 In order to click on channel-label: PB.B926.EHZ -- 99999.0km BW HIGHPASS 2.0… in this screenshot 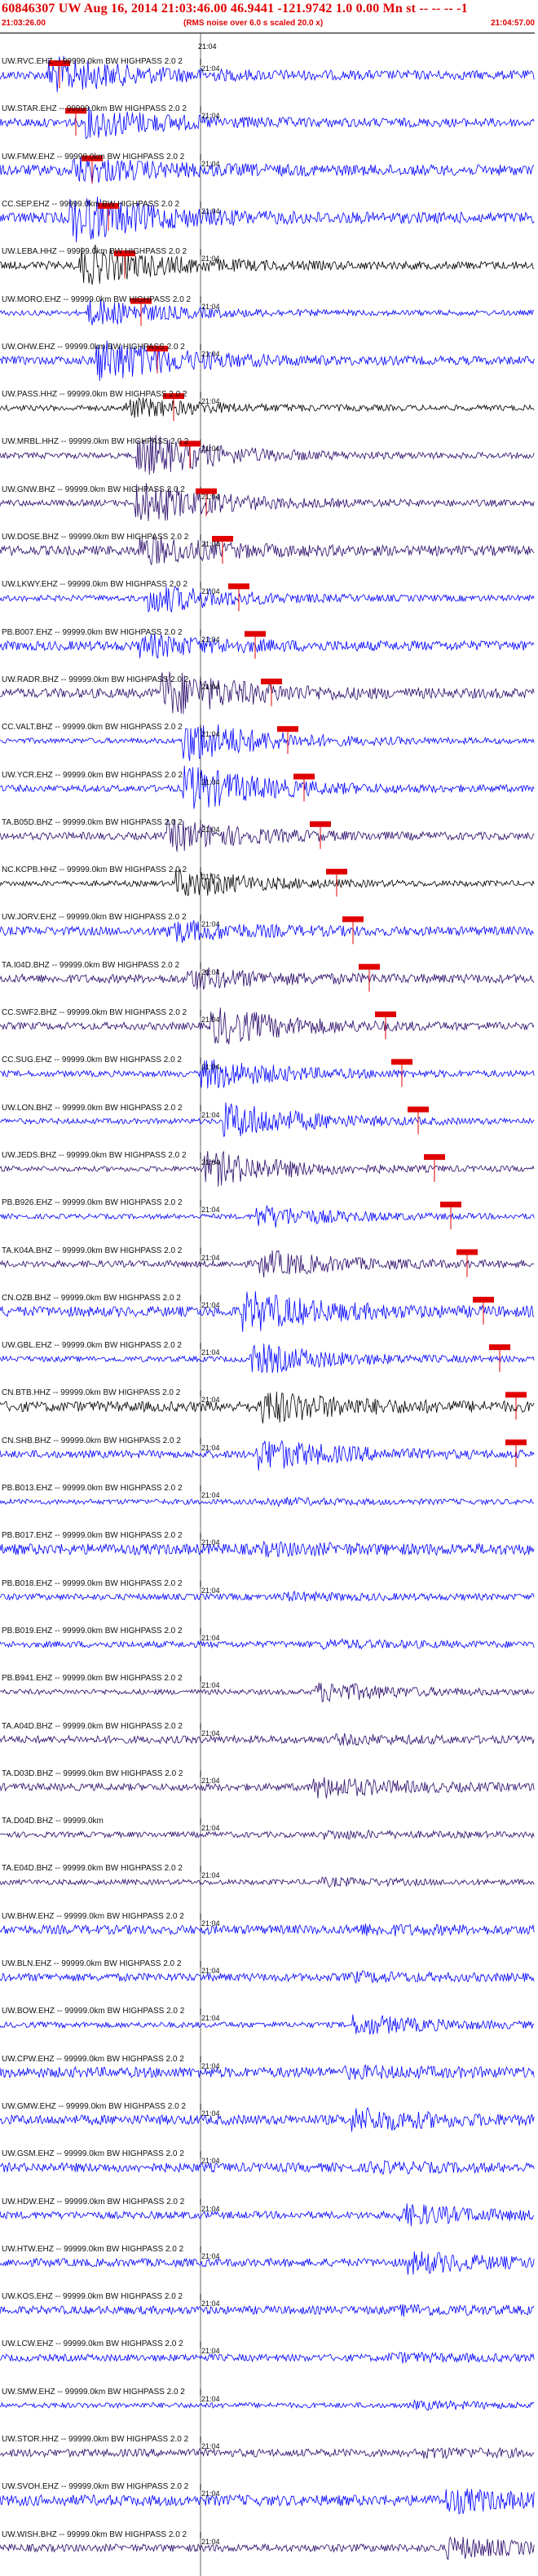, I will do `click(92, 1203)`.